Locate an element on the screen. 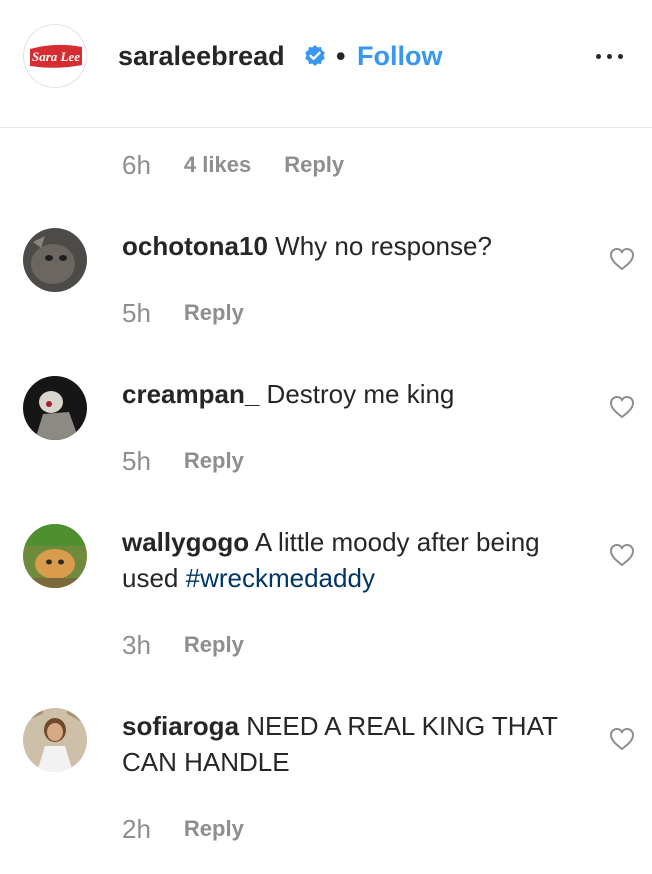 The height and width of the screenshot is (874, 652). comment-text: Why no response? is located at coordinates (383, 246).